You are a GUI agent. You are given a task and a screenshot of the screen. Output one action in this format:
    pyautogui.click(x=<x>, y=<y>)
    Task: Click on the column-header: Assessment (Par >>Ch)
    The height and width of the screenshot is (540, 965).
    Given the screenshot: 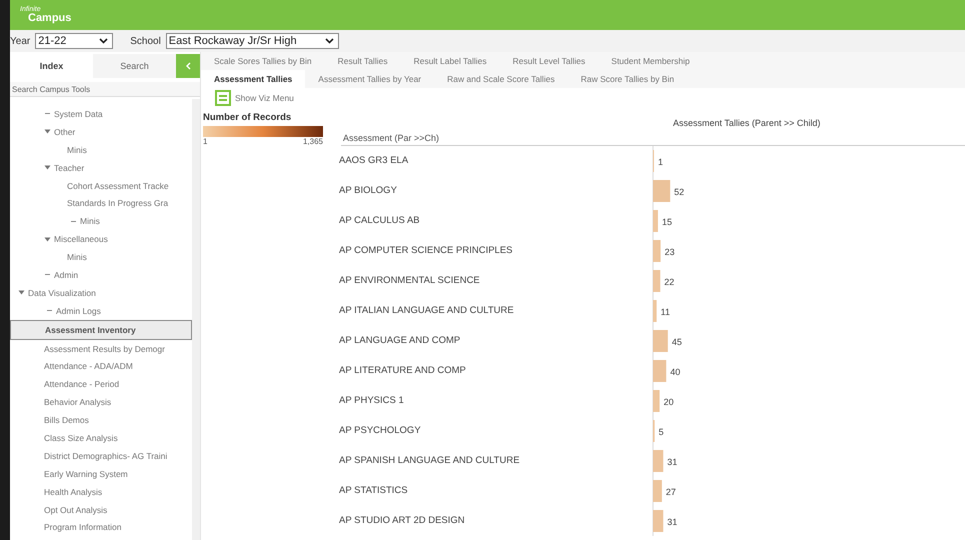 What is the action you would take?
    pyautogui.click(x=653, y=139)
    